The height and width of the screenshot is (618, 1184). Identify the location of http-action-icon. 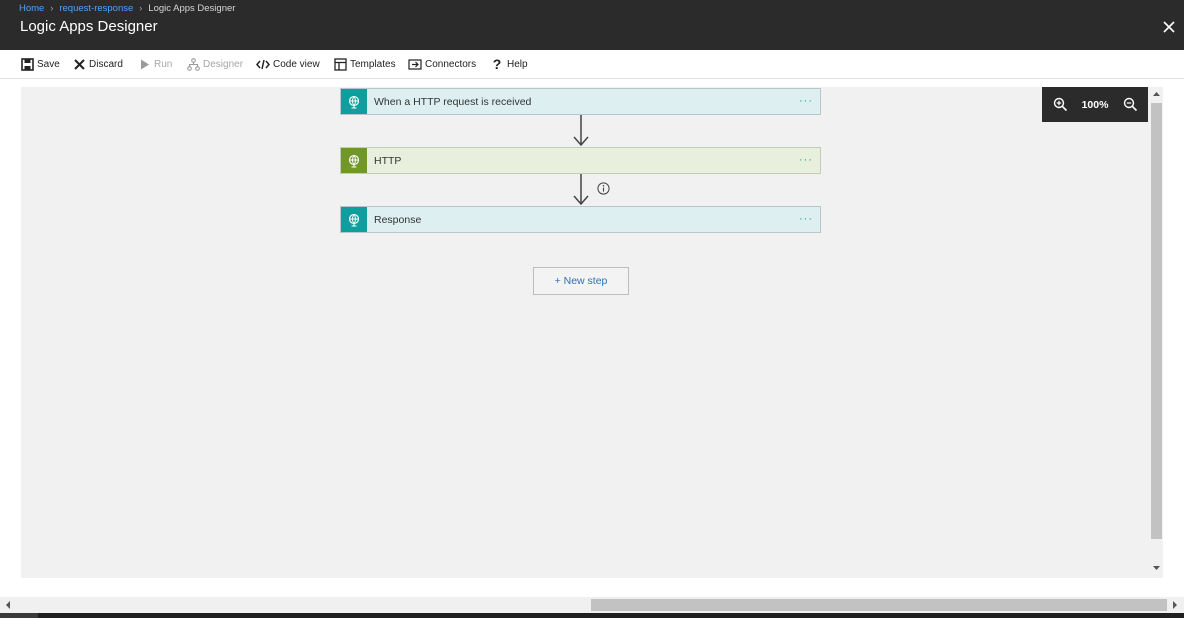
(354, 161).